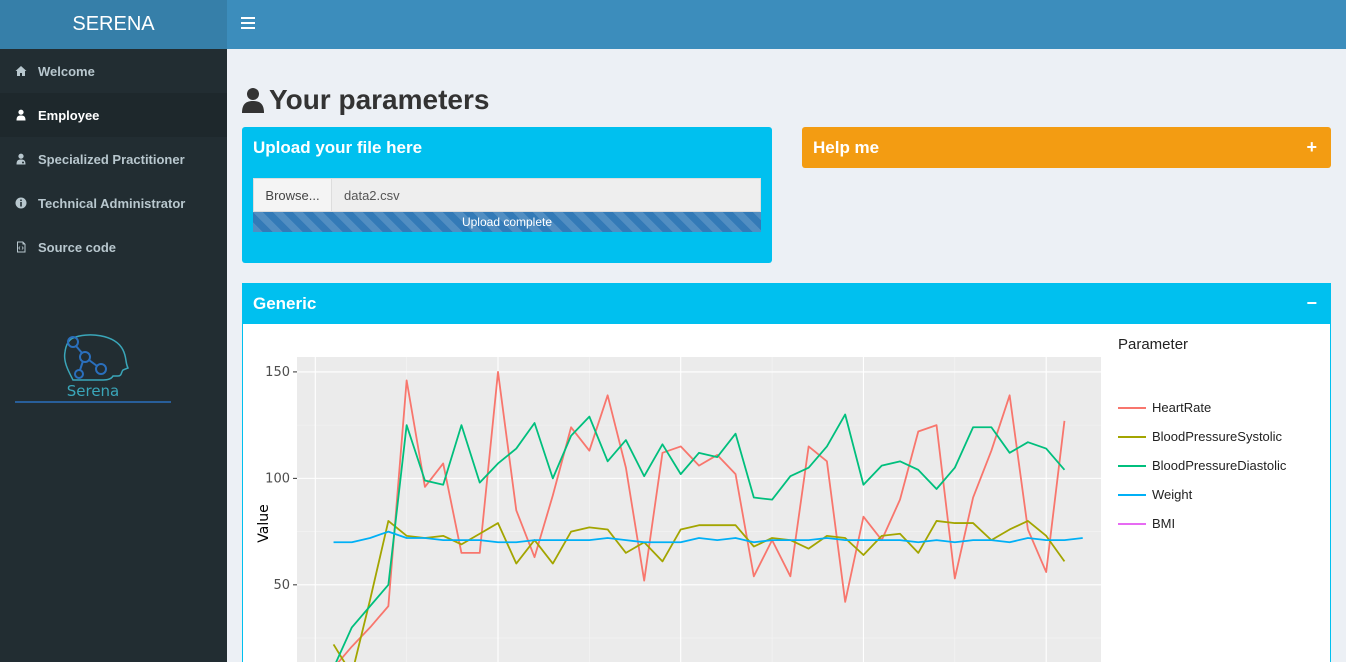 This screenshot has height=662, width=1346. What do you see at coordinates (77, 247) in the screenshot?
I see `sidebar-item-label: Source code` at bounding box center [77, 247].